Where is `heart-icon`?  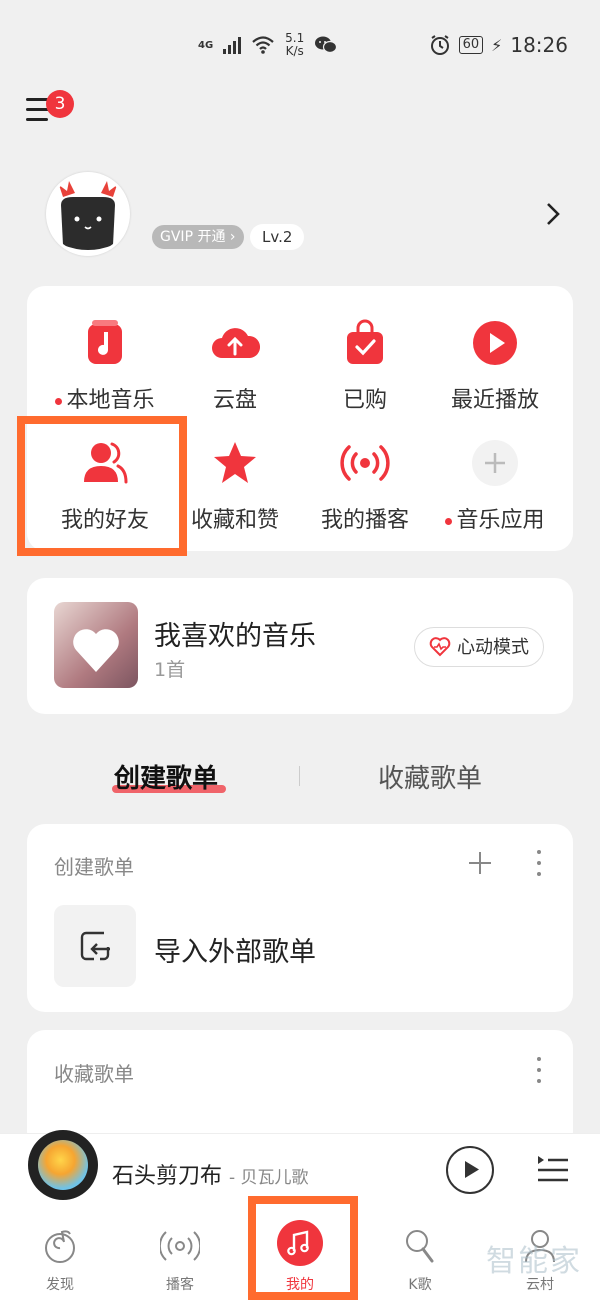 heart-icon is located at coordinates (96, 650).